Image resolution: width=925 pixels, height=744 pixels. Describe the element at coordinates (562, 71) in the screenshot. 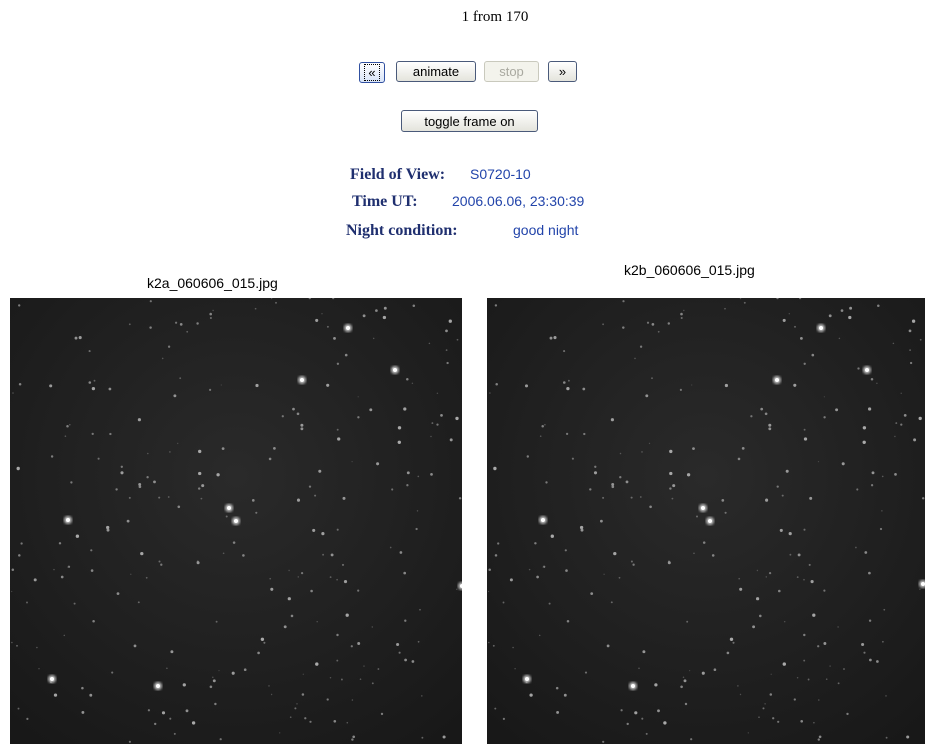

I see `next-frame-button: »` at that location.